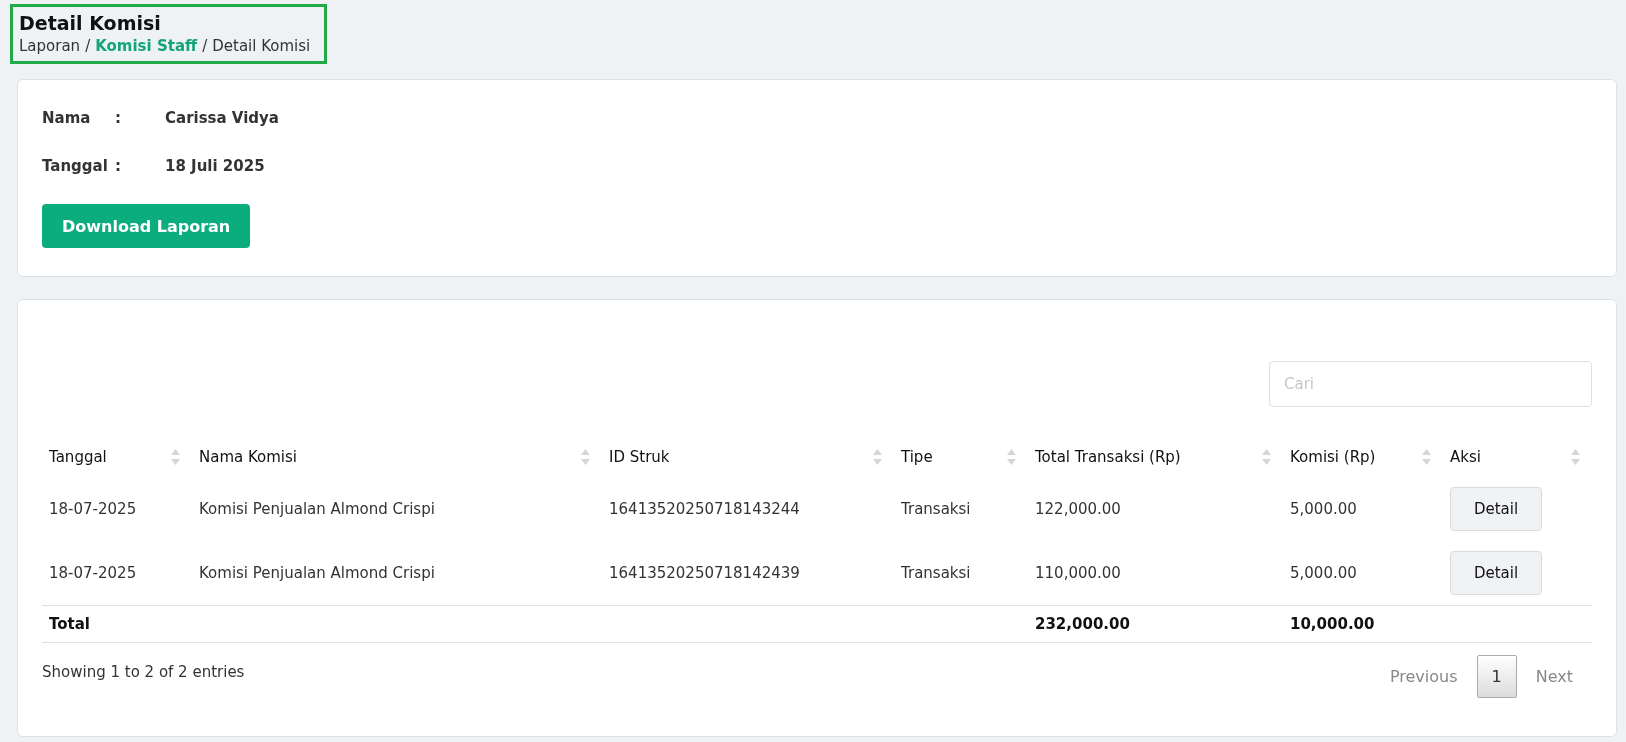  I want to click on search-field: Cari, so click(1430, 384).